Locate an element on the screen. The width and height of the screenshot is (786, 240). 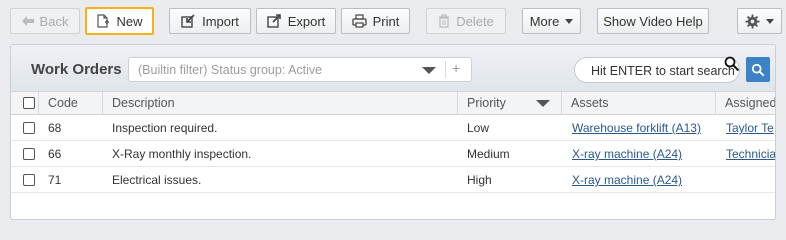
arrow-left-icon is located at coordinates (27, 21).